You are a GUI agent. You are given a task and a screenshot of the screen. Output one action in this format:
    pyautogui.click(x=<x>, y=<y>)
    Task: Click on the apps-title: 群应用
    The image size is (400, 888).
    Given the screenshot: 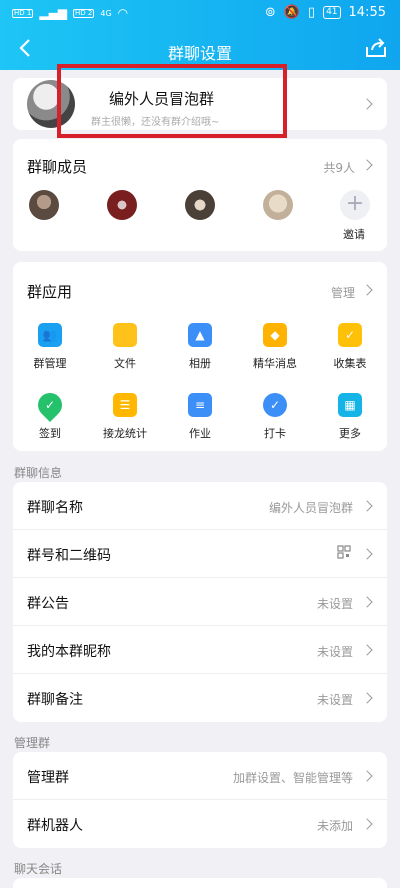 What is the action you would take?
    pyautogui.click(x=50, y=292)
    